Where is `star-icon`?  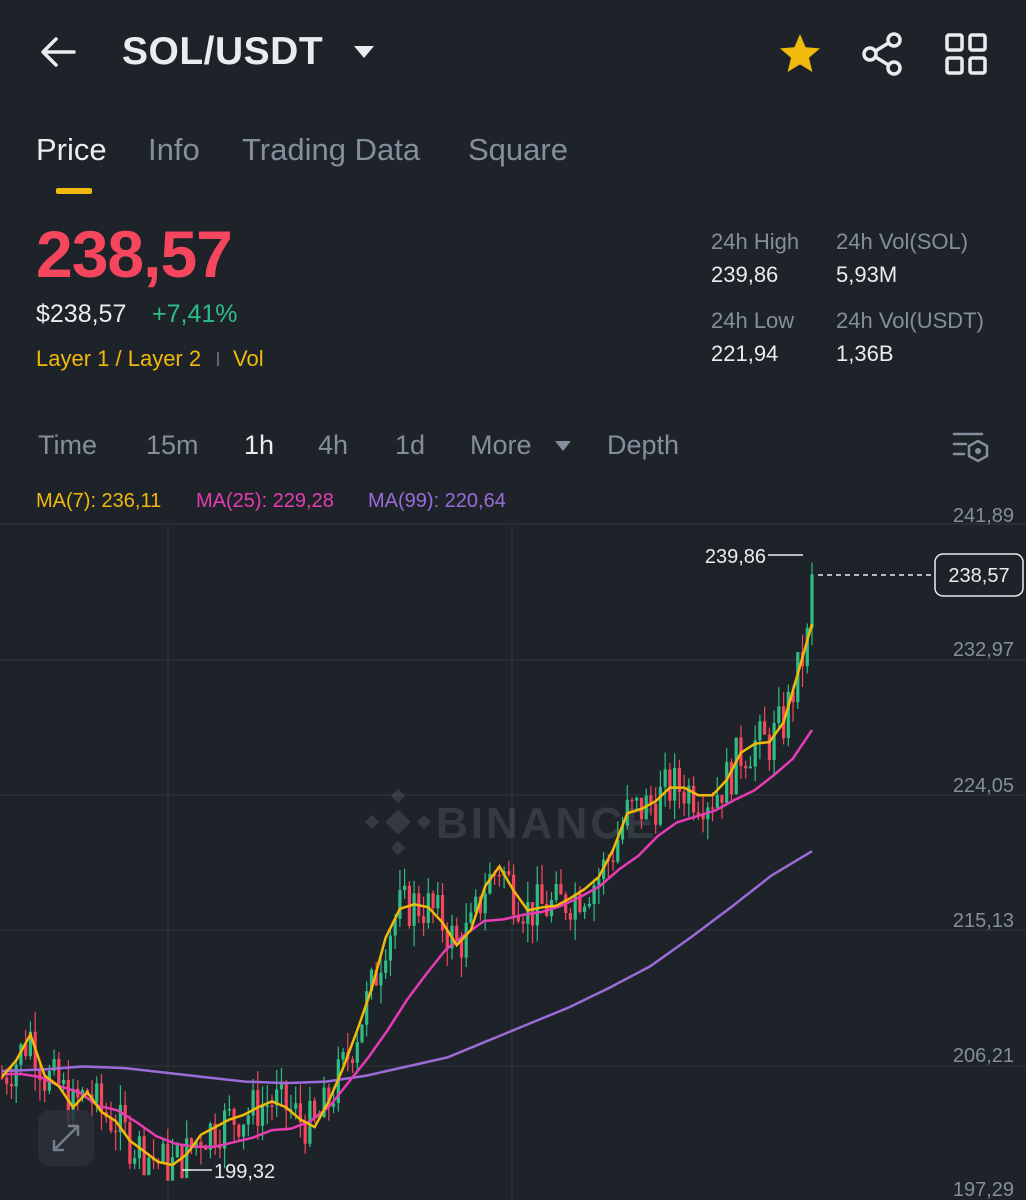
star-icon is located at coordinates (800, 54).